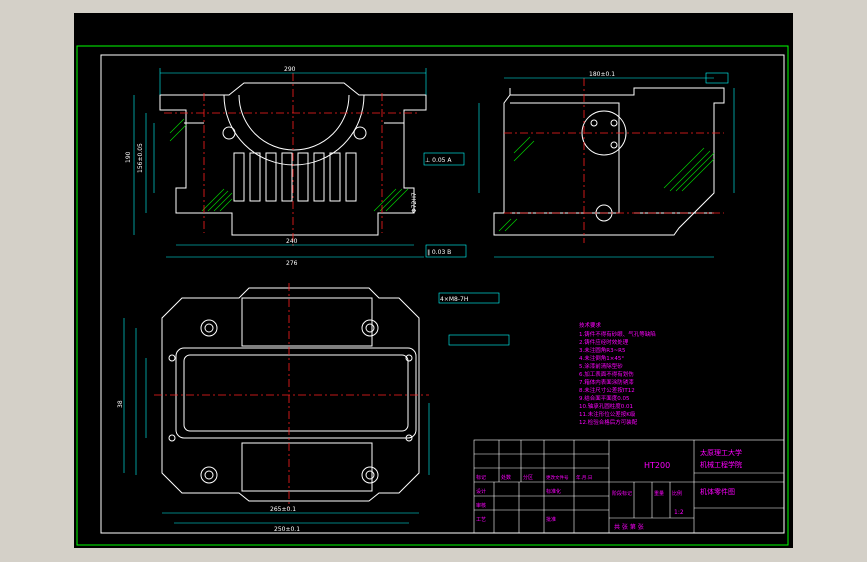 This screenshot has width=867, height=562. What do you see at coordinates (528, 477) in the screenshot?
I see `title-zone-label: 分区` at bounding box center [528, 477].